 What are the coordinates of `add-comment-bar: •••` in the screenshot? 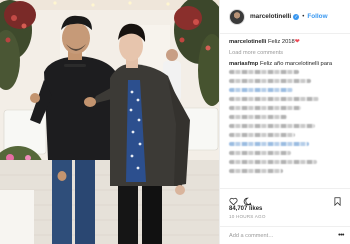 It's located at (285, 235).